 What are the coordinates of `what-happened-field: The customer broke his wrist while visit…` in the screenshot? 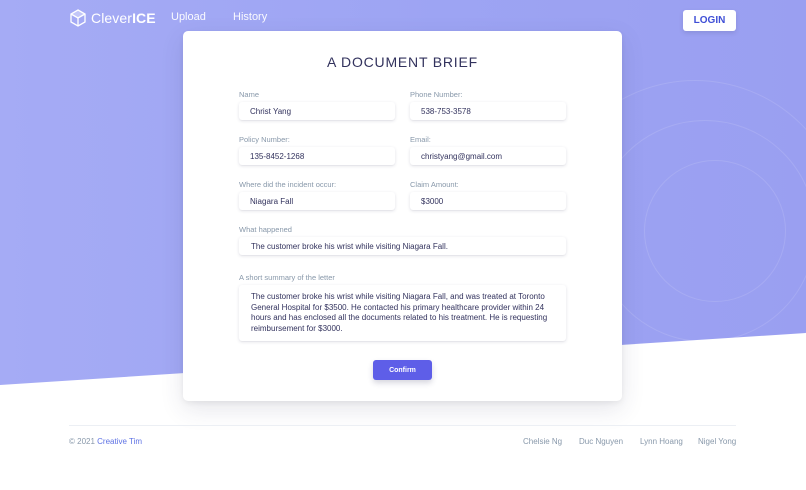 It's located at (402, 246).